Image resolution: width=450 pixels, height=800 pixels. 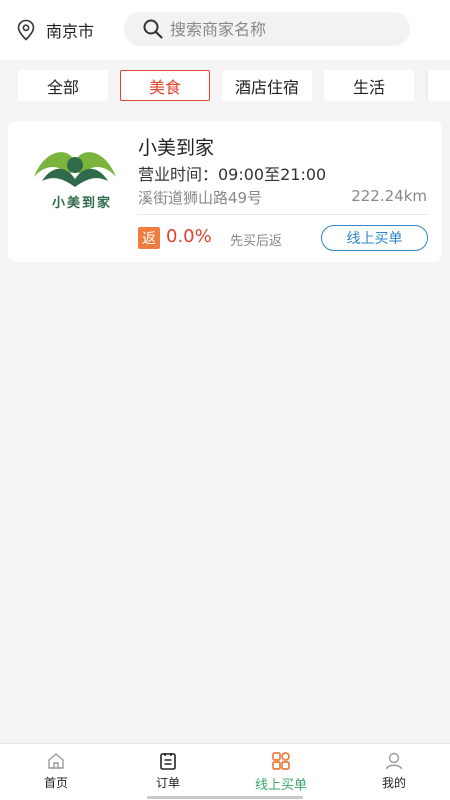 What do you see at coordinates (280, 785) in the screenshot?
I see `nav-online-pay-label: 线上买单` at bounding box center [280, 785].